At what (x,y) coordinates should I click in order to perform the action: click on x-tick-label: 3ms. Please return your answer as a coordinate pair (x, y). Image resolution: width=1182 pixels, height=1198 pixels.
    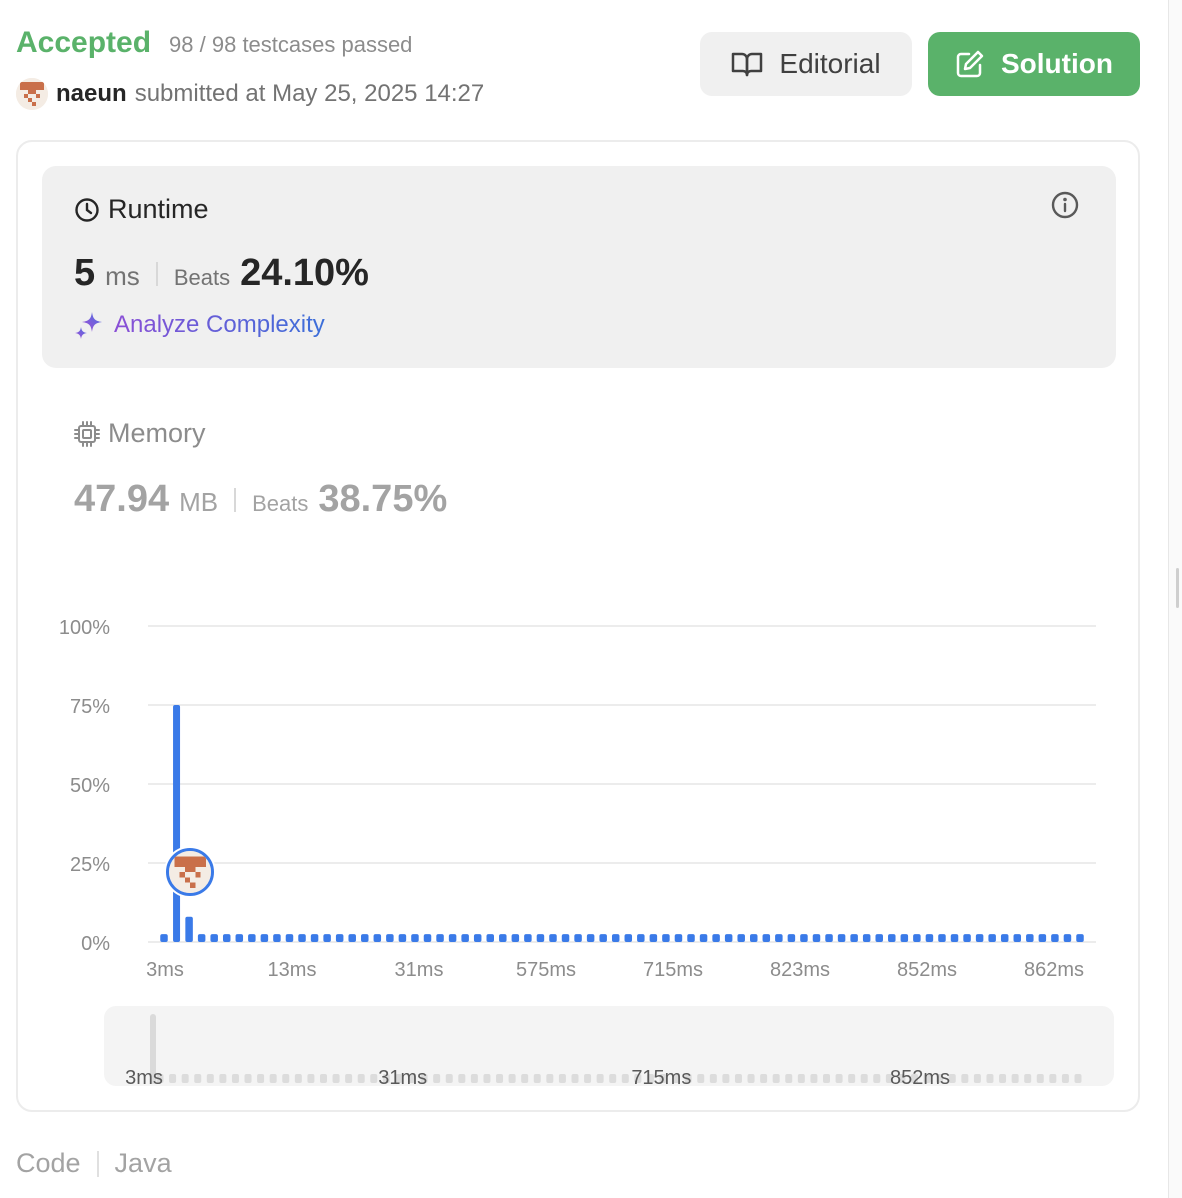
    Looking at the image, I should click on (165, 970).